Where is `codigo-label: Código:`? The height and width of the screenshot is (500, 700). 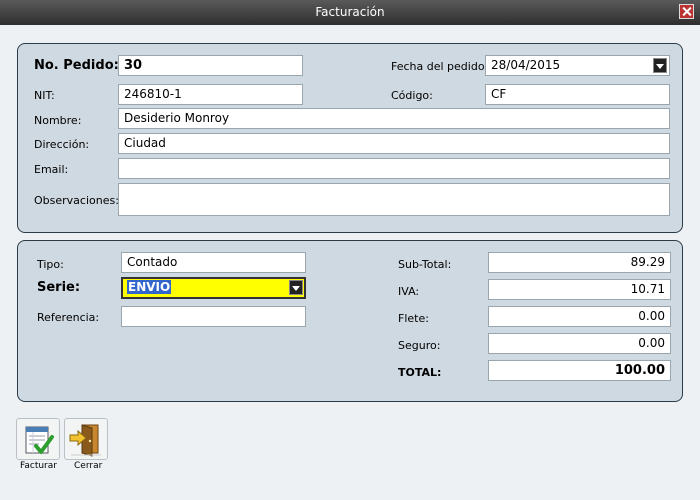 codigo-label: Código: is located at coordinates (412, 95).